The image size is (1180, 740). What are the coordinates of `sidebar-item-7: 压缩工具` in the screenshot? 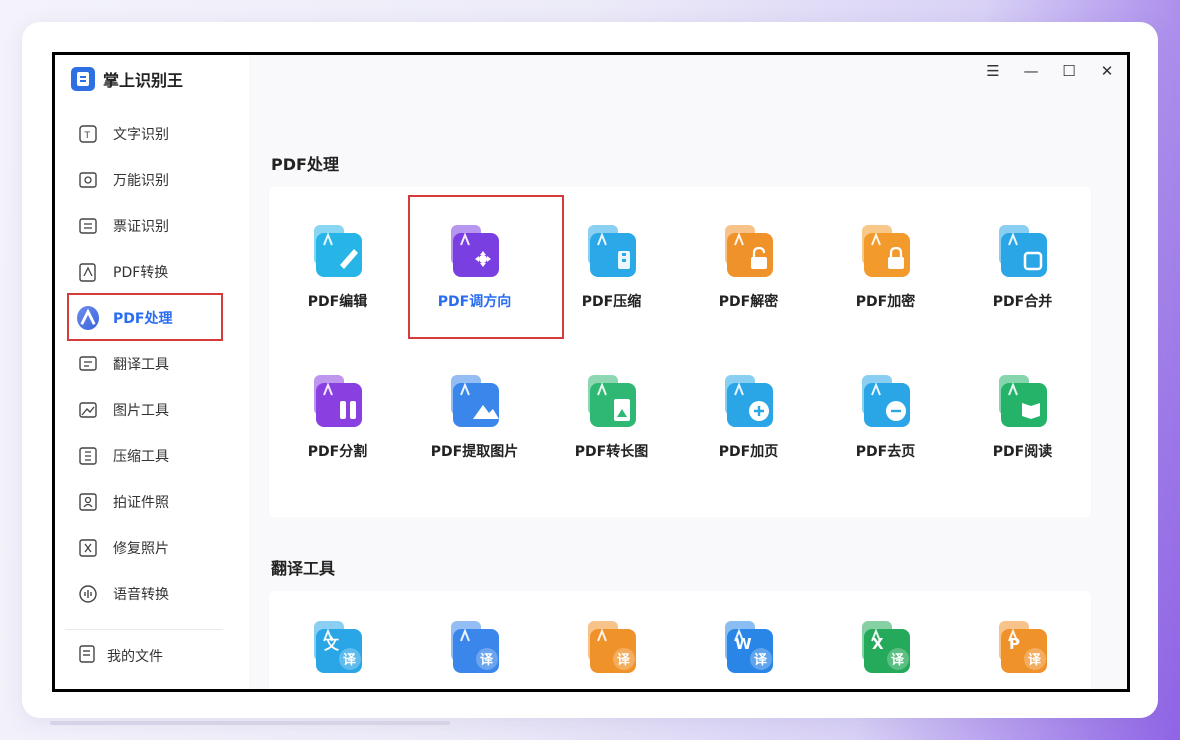 It's located at (152, 456).